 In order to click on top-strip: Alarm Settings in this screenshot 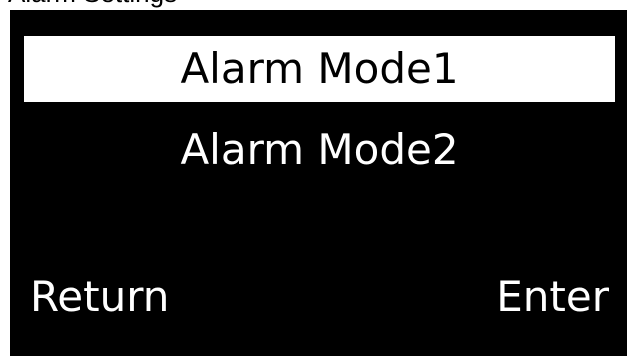, I will do `click(313, 5)`.